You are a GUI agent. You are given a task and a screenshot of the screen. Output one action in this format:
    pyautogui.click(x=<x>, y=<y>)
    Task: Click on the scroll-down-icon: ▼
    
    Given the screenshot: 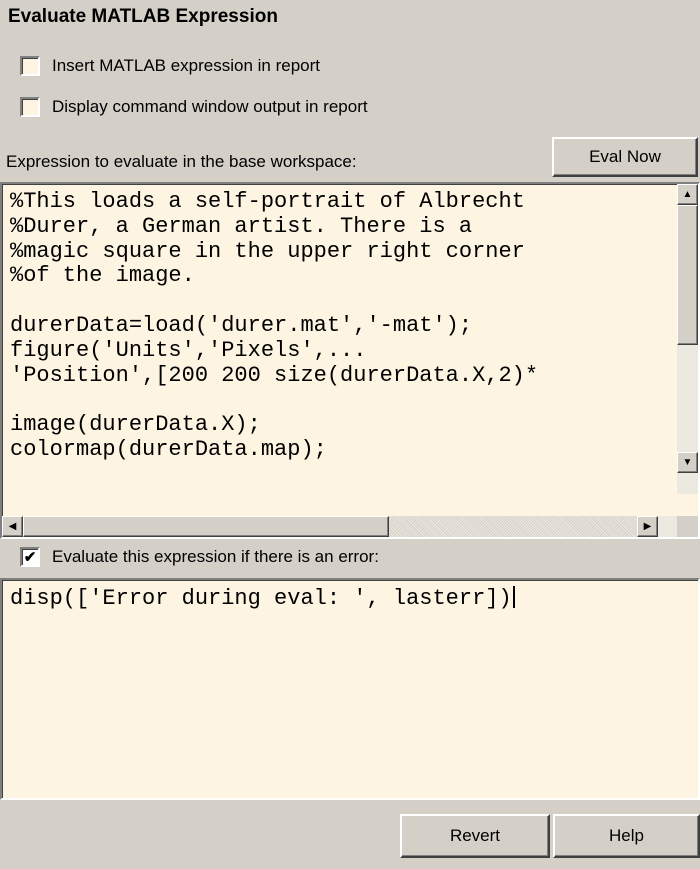 What is the action you would take?
    pyautogui.click(x=687, y=462)
    